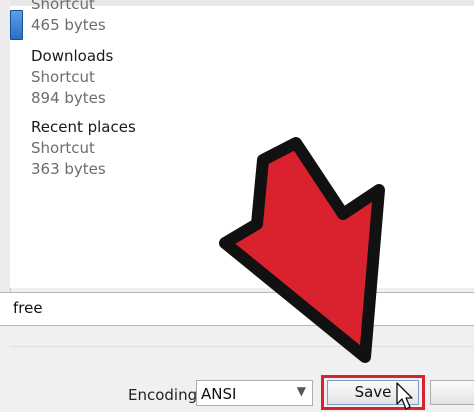  I want to click on list-item-name: Recent places, so click(83, 127).